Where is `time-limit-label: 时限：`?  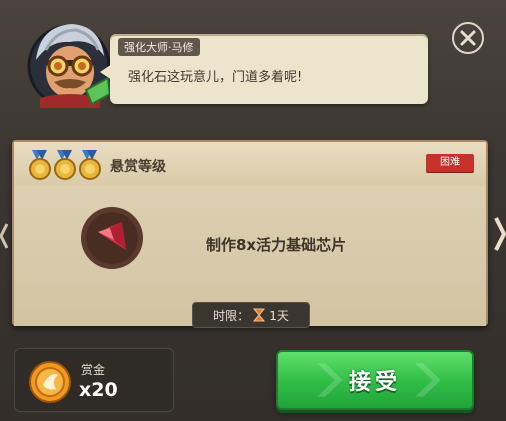
time-limit-label: 时限： is located at coordinates (231, 315).